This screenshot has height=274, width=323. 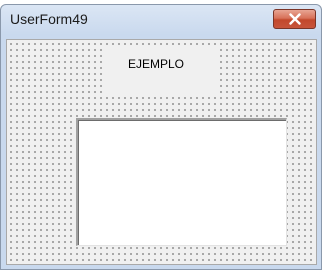 I want to click on label-control: EJEMPLO, so click(x=161, y=70).